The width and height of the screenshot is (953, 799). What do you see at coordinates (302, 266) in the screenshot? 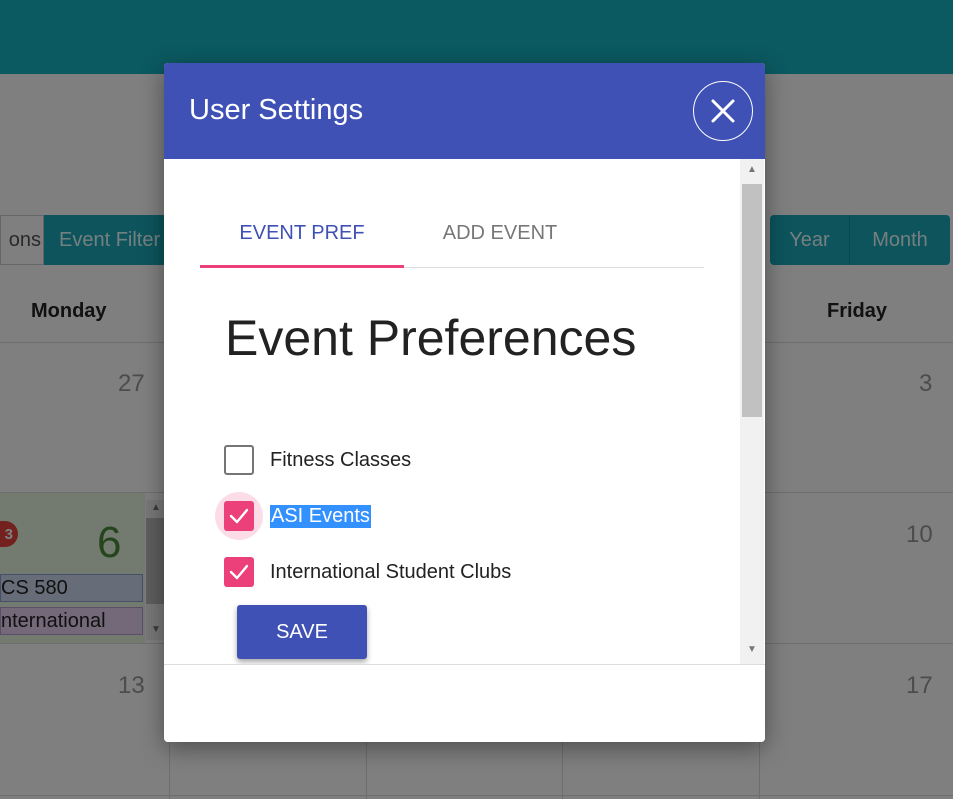
I see `active-tab-indicator` at bounding box center [302, 266].